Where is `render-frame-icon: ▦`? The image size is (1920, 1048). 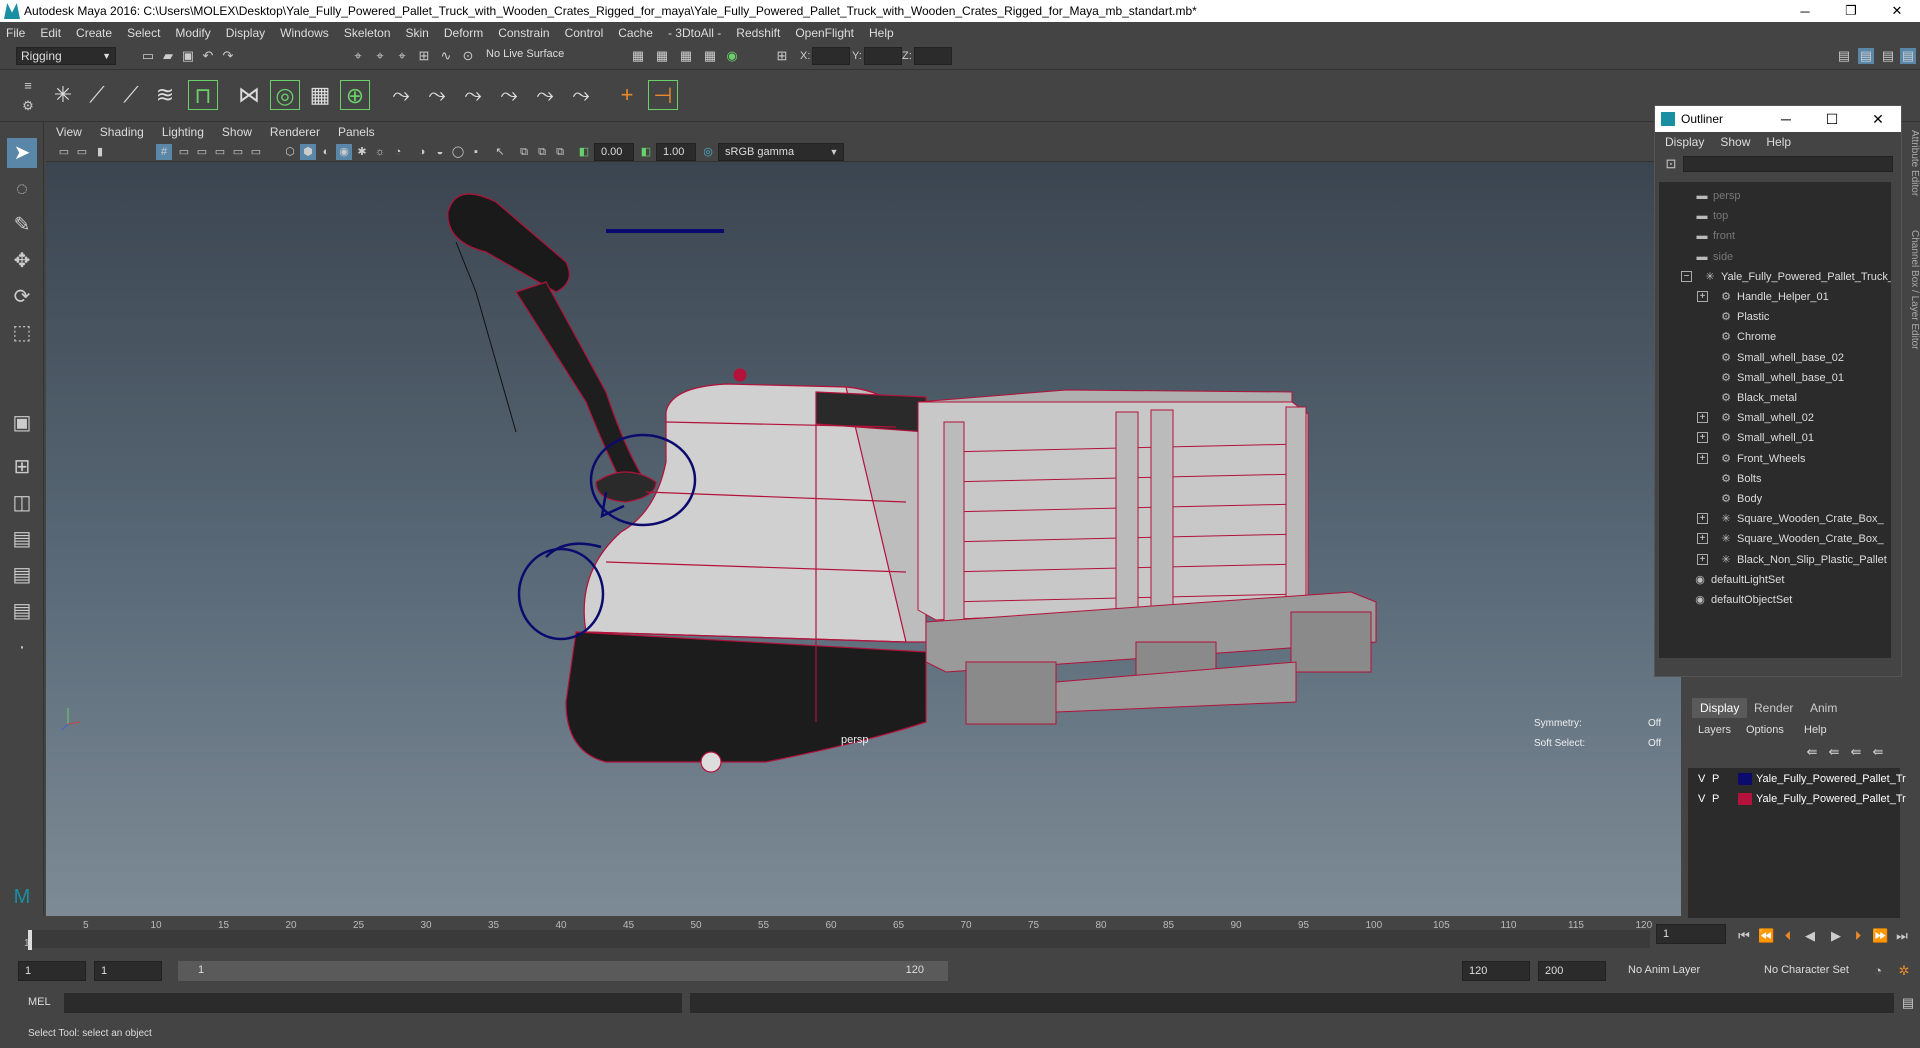 render-frame-icon: ▦ is located at coordinates (662, 56).